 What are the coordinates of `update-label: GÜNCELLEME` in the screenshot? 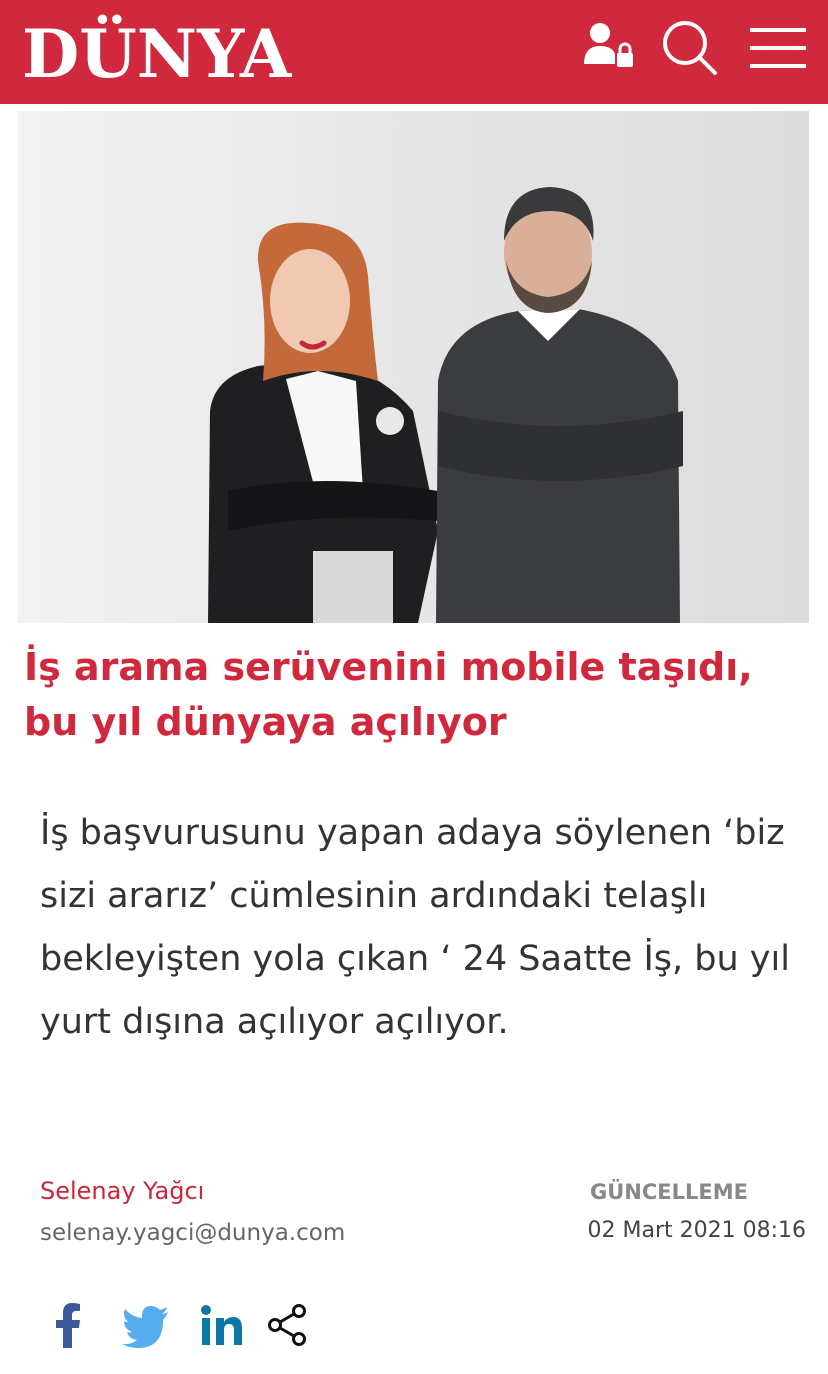 It's located at (669, 1192).